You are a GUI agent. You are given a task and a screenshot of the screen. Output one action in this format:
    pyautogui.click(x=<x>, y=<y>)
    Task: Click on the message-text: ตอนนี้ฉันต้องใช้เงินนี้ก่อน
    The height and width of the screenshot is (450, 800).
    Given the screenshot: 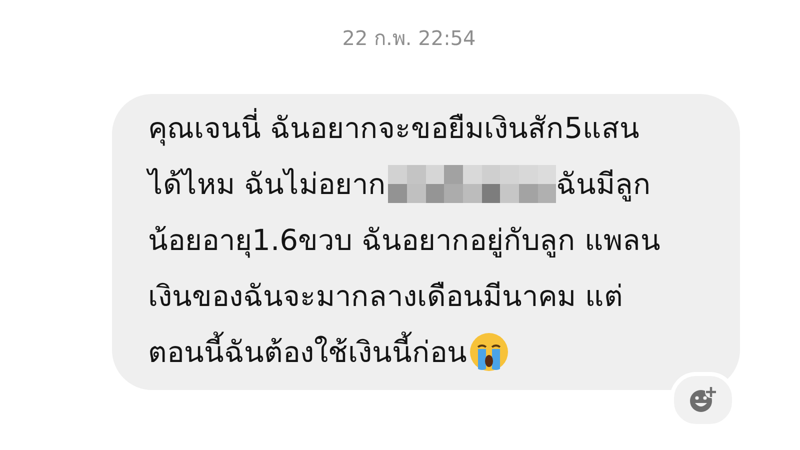 What is the action you would take?
    pyautogui.click(x=307, y=352)
    